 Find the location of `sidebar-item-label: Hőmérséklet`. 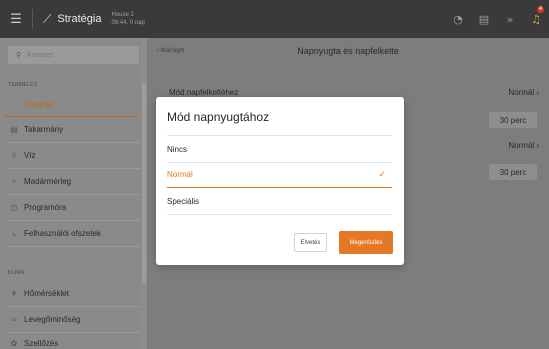

sidebar-item-label: Hőmérséklet is located at coordinates (46, 293).